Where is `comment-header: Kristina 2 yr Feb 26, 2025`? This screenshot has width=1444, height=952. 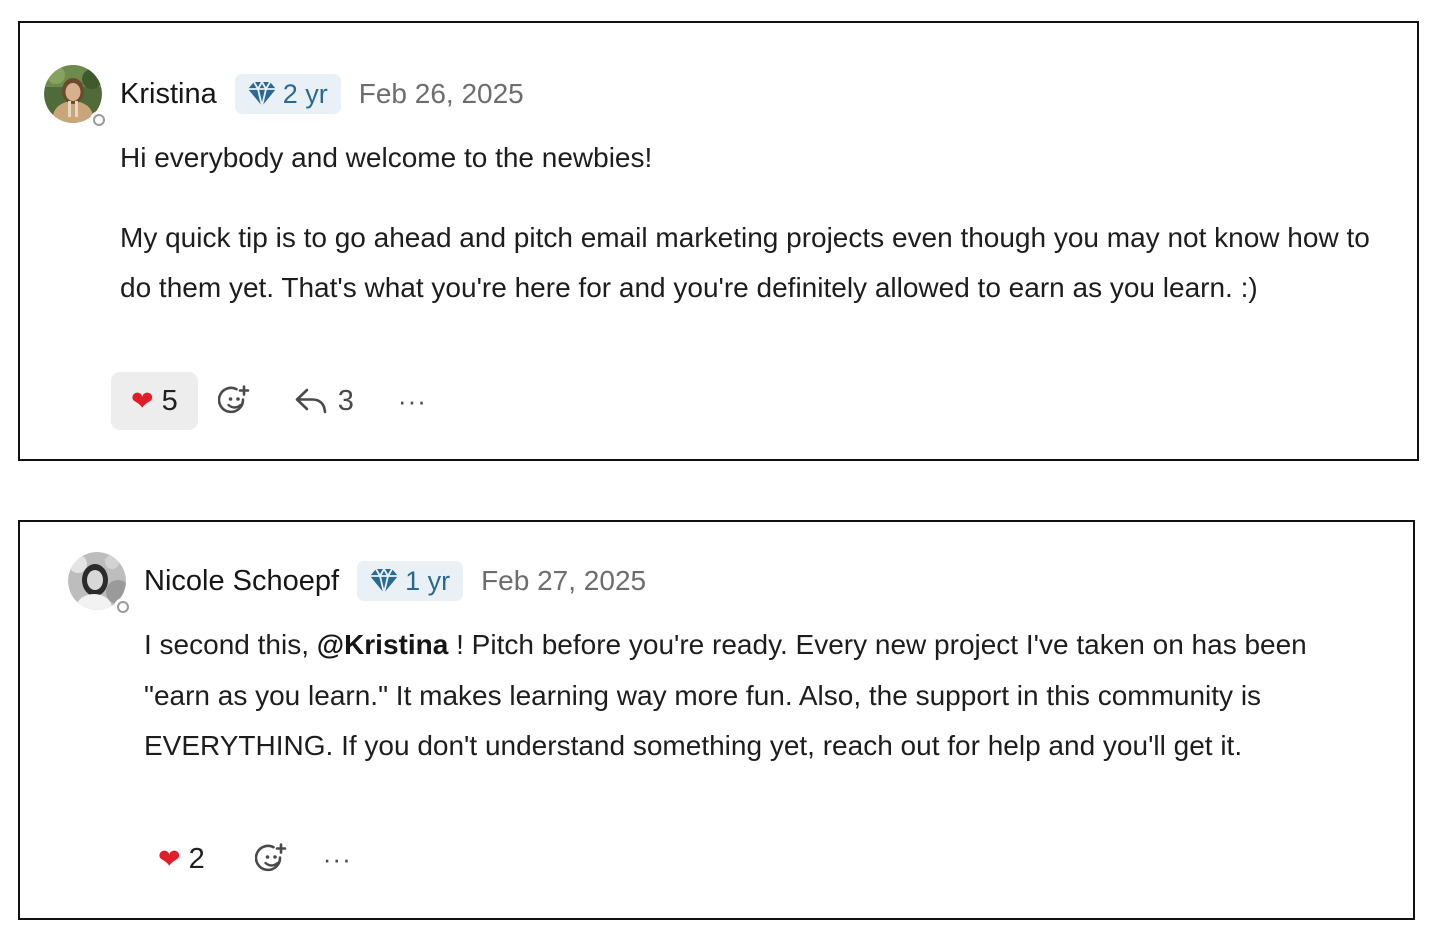
comment-header: Kristina 2 yr Feb 26, 2025 is located at coordinates (322, 94).